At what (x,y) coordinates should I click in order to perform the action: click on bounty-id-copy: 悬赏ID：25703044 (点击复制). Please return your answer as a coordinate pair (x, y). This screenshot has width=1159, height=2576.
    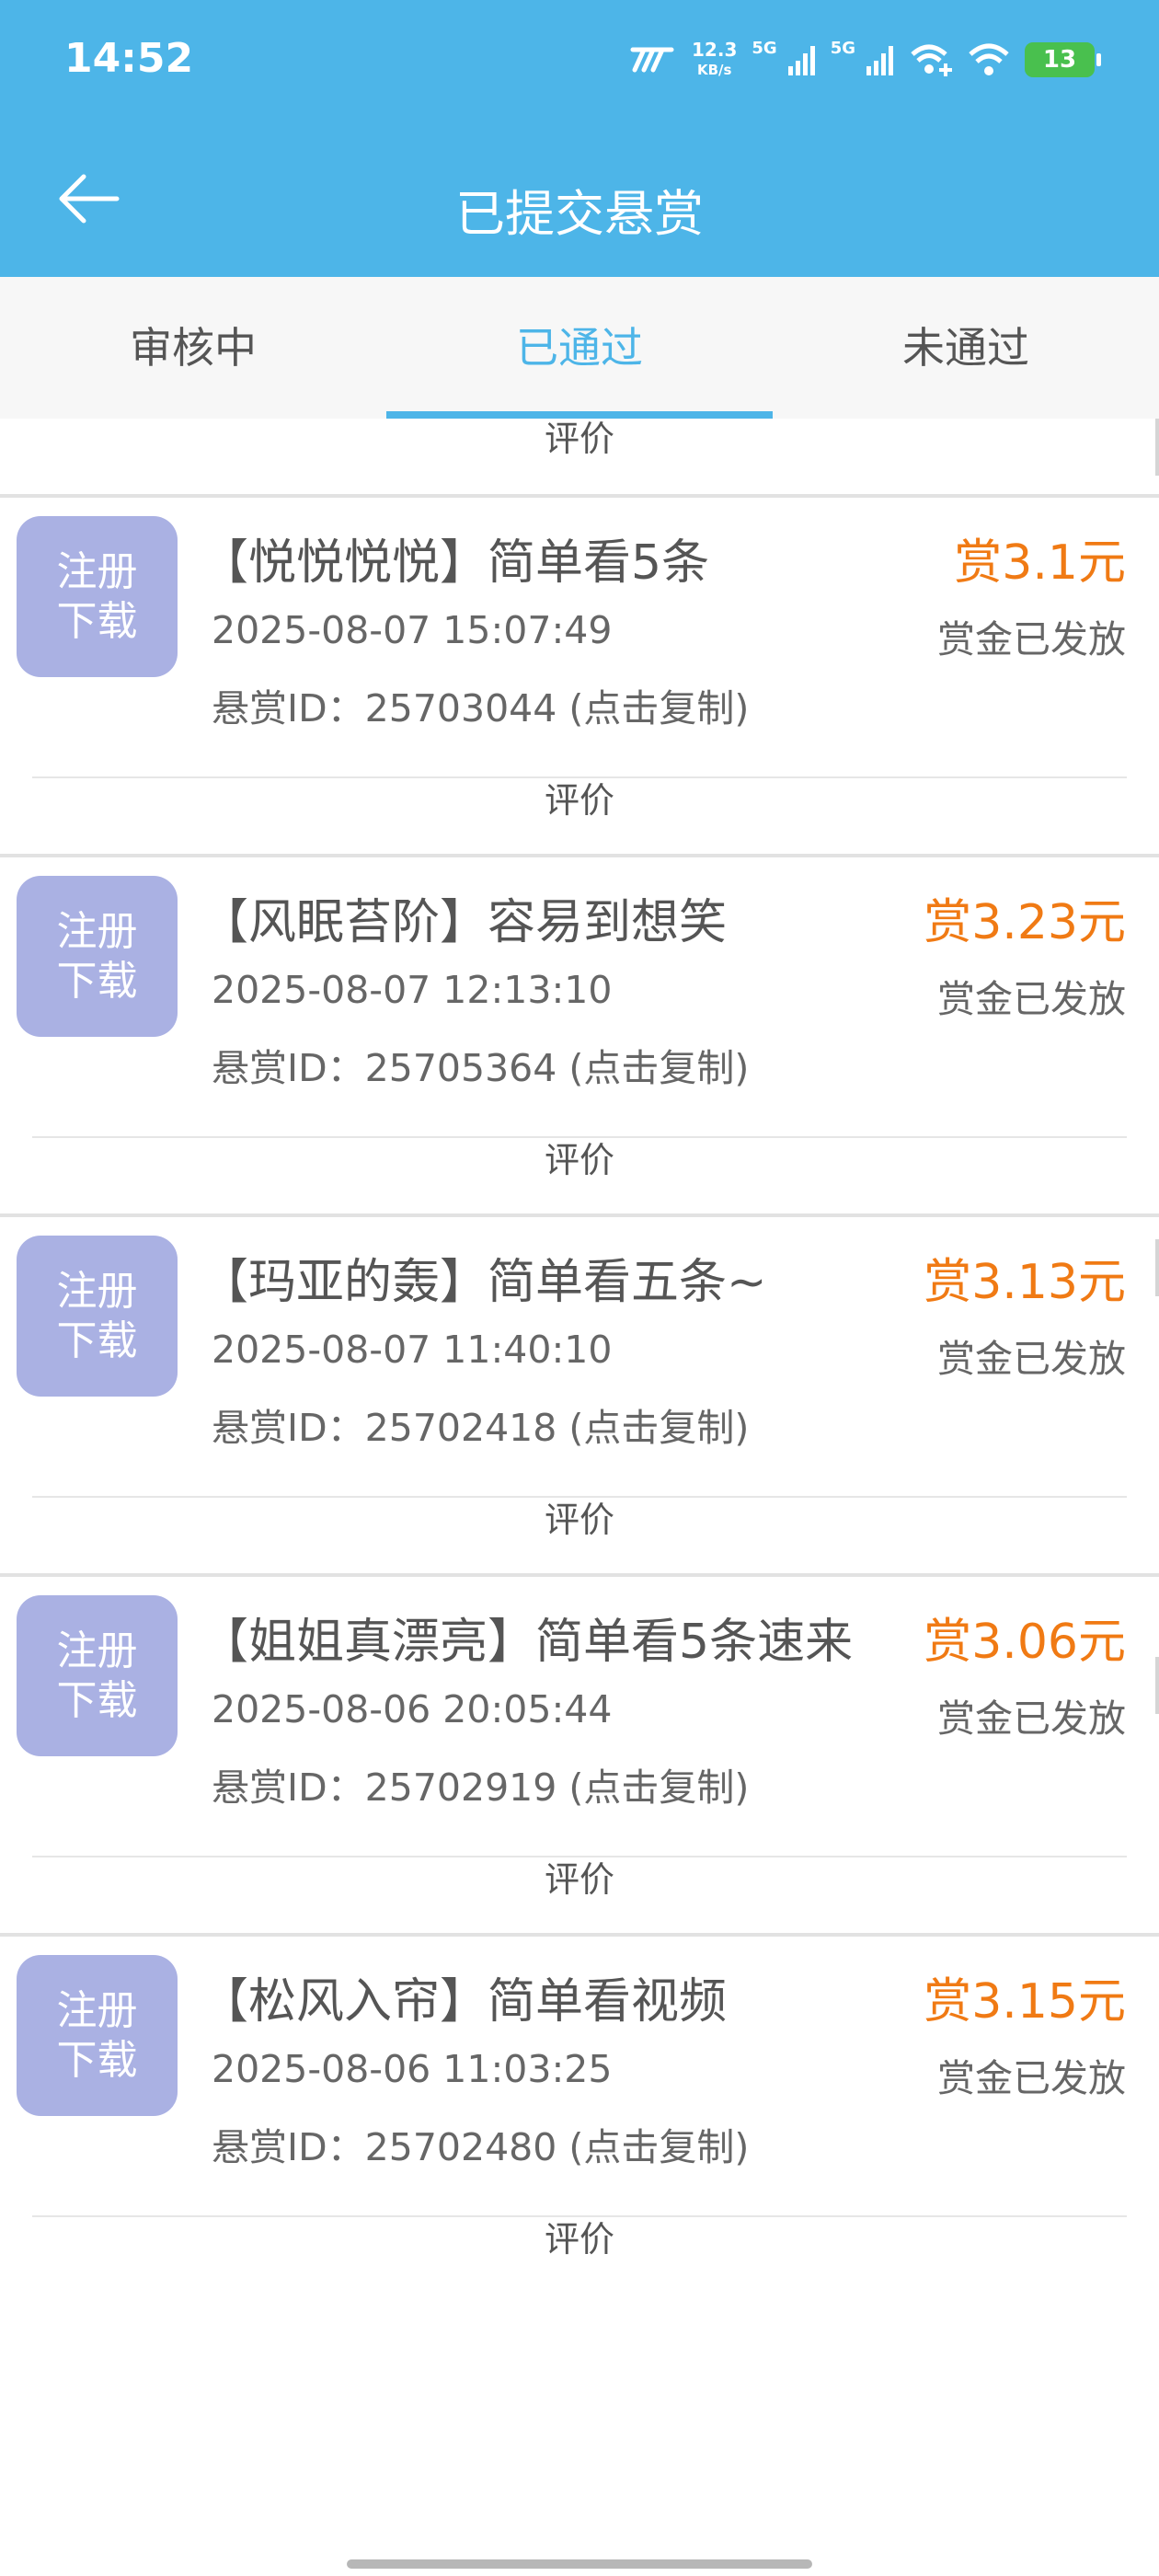
    Looking at the image, I should click on (480, 704).